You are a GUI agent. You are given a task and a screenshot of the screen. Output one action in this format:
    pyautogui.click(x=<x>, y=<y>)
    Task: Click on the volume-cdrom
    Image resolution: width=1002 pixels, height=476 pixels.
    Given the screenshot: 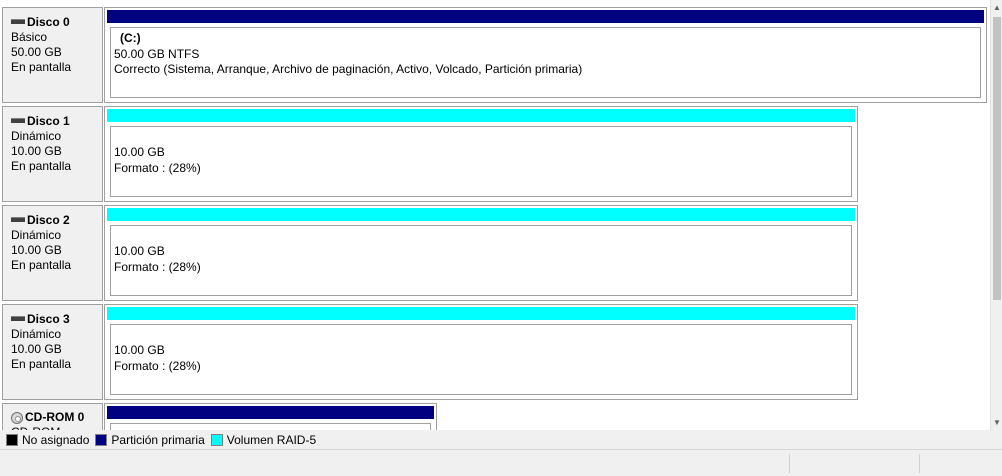 What is the action you would take?
    pyautogui.click(x=270, y=416)
    